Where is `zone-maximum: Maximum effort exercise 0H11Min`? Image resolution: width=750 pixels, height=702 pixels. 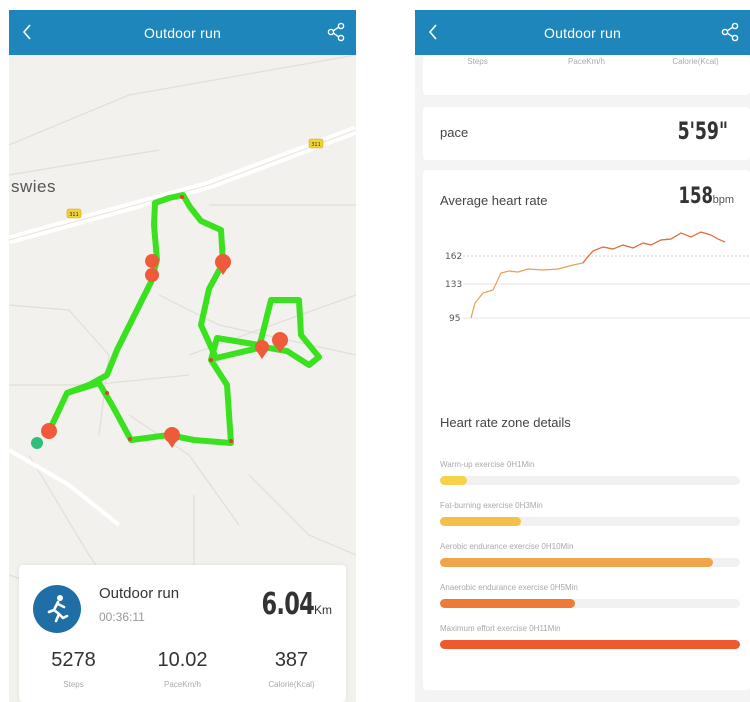 zone-maximum: Maximum effort exercise 0H11Min is located at coordinates (590, 636).